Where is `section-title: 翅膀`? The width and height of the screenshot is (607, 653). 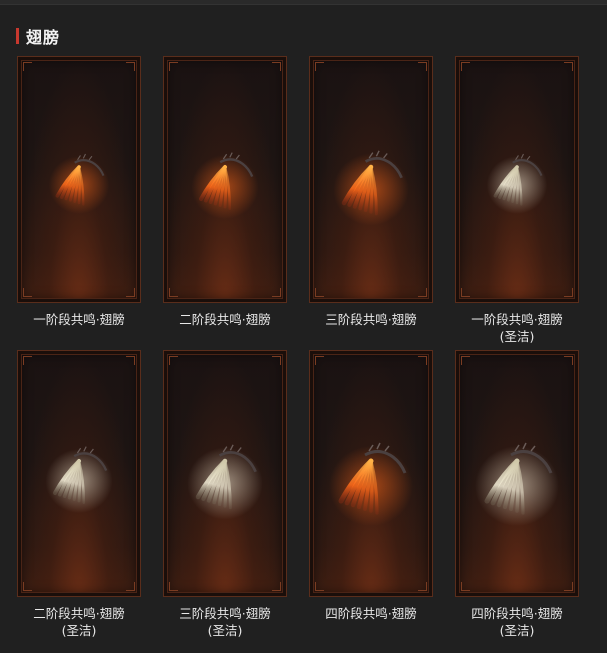
section-title: 翅膀 is located at coordinates (43, 37).